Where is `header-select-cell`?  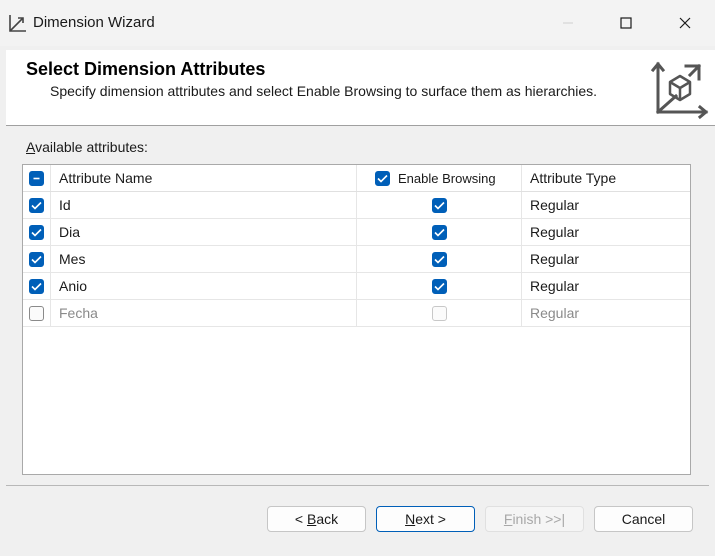
header-select-cell is located at coordinates (37, 178).